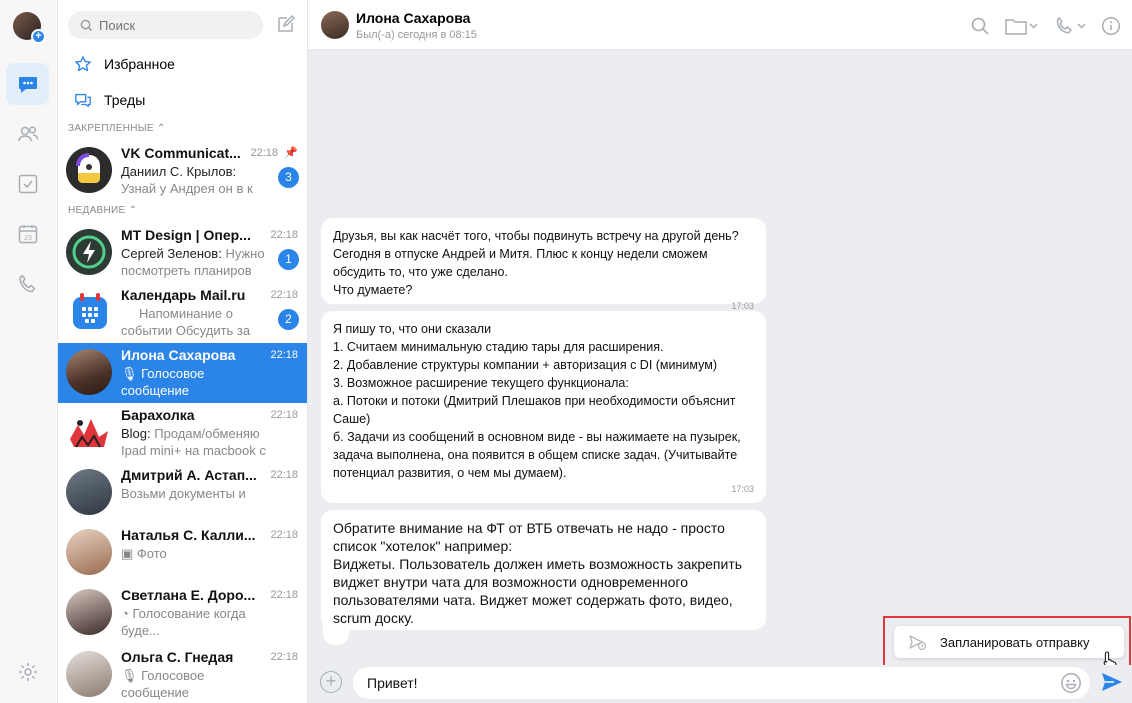  Describe the element at coordinates (336, 634) in the screenshot. I see `reaction-tab` at that location.